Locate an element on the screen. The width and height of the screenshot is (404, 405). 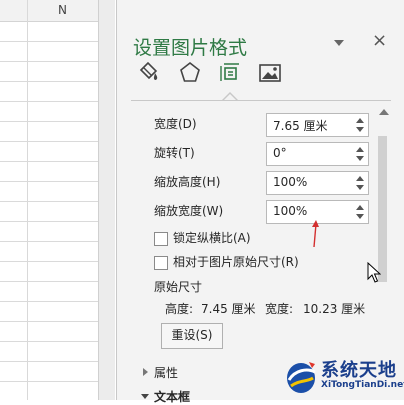
pane-title: 设置图片格式 is located at coordinates (190, 48).